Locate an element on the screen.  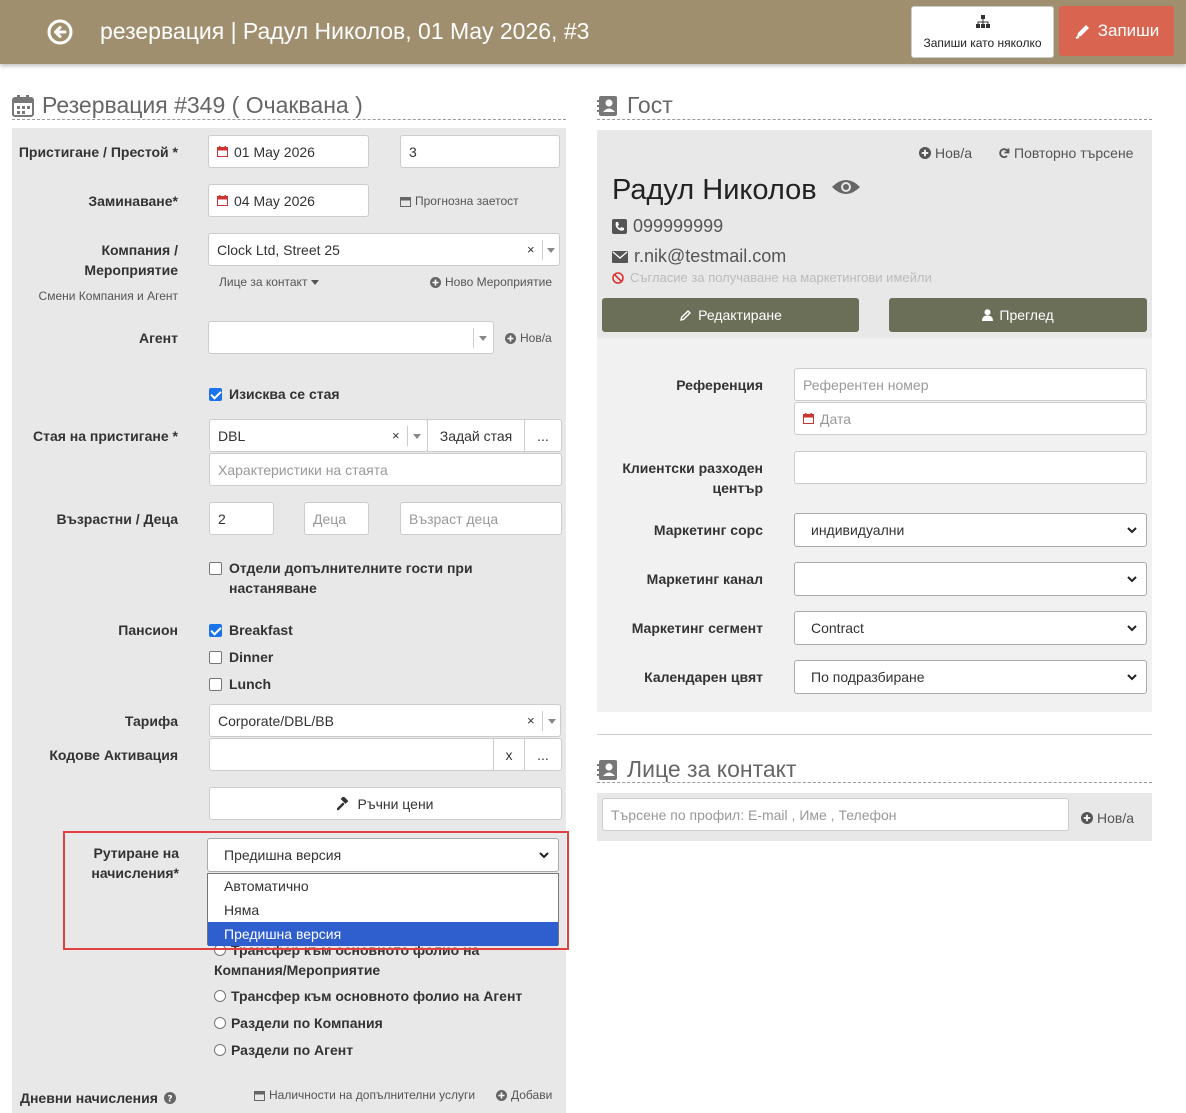
company-value: Clock Ltd, Street 25 is located at coordinates (278, 249).